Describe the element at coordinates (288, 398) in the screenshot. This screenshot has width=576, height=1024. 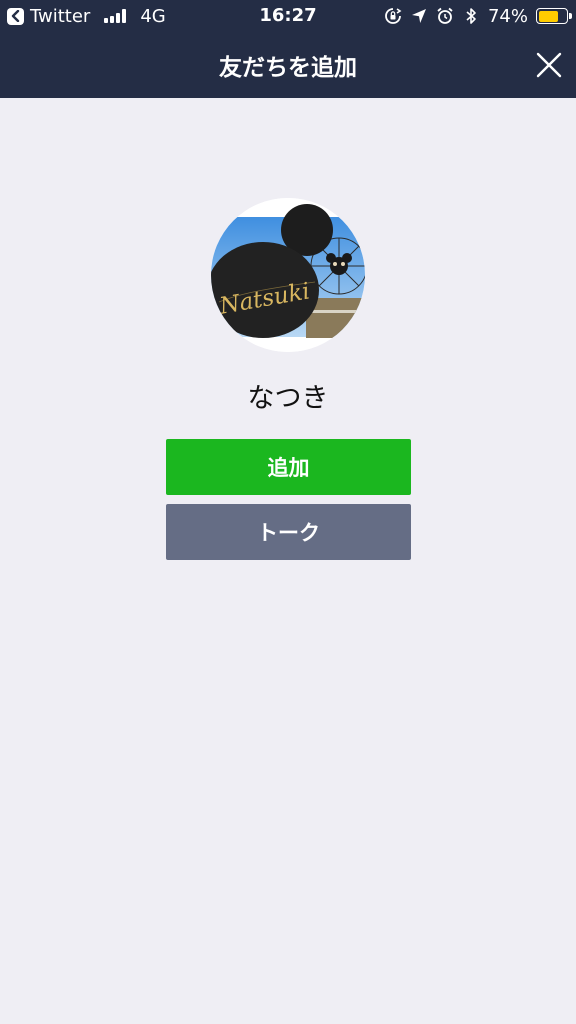
I see `profile-name: なつき` at that location.